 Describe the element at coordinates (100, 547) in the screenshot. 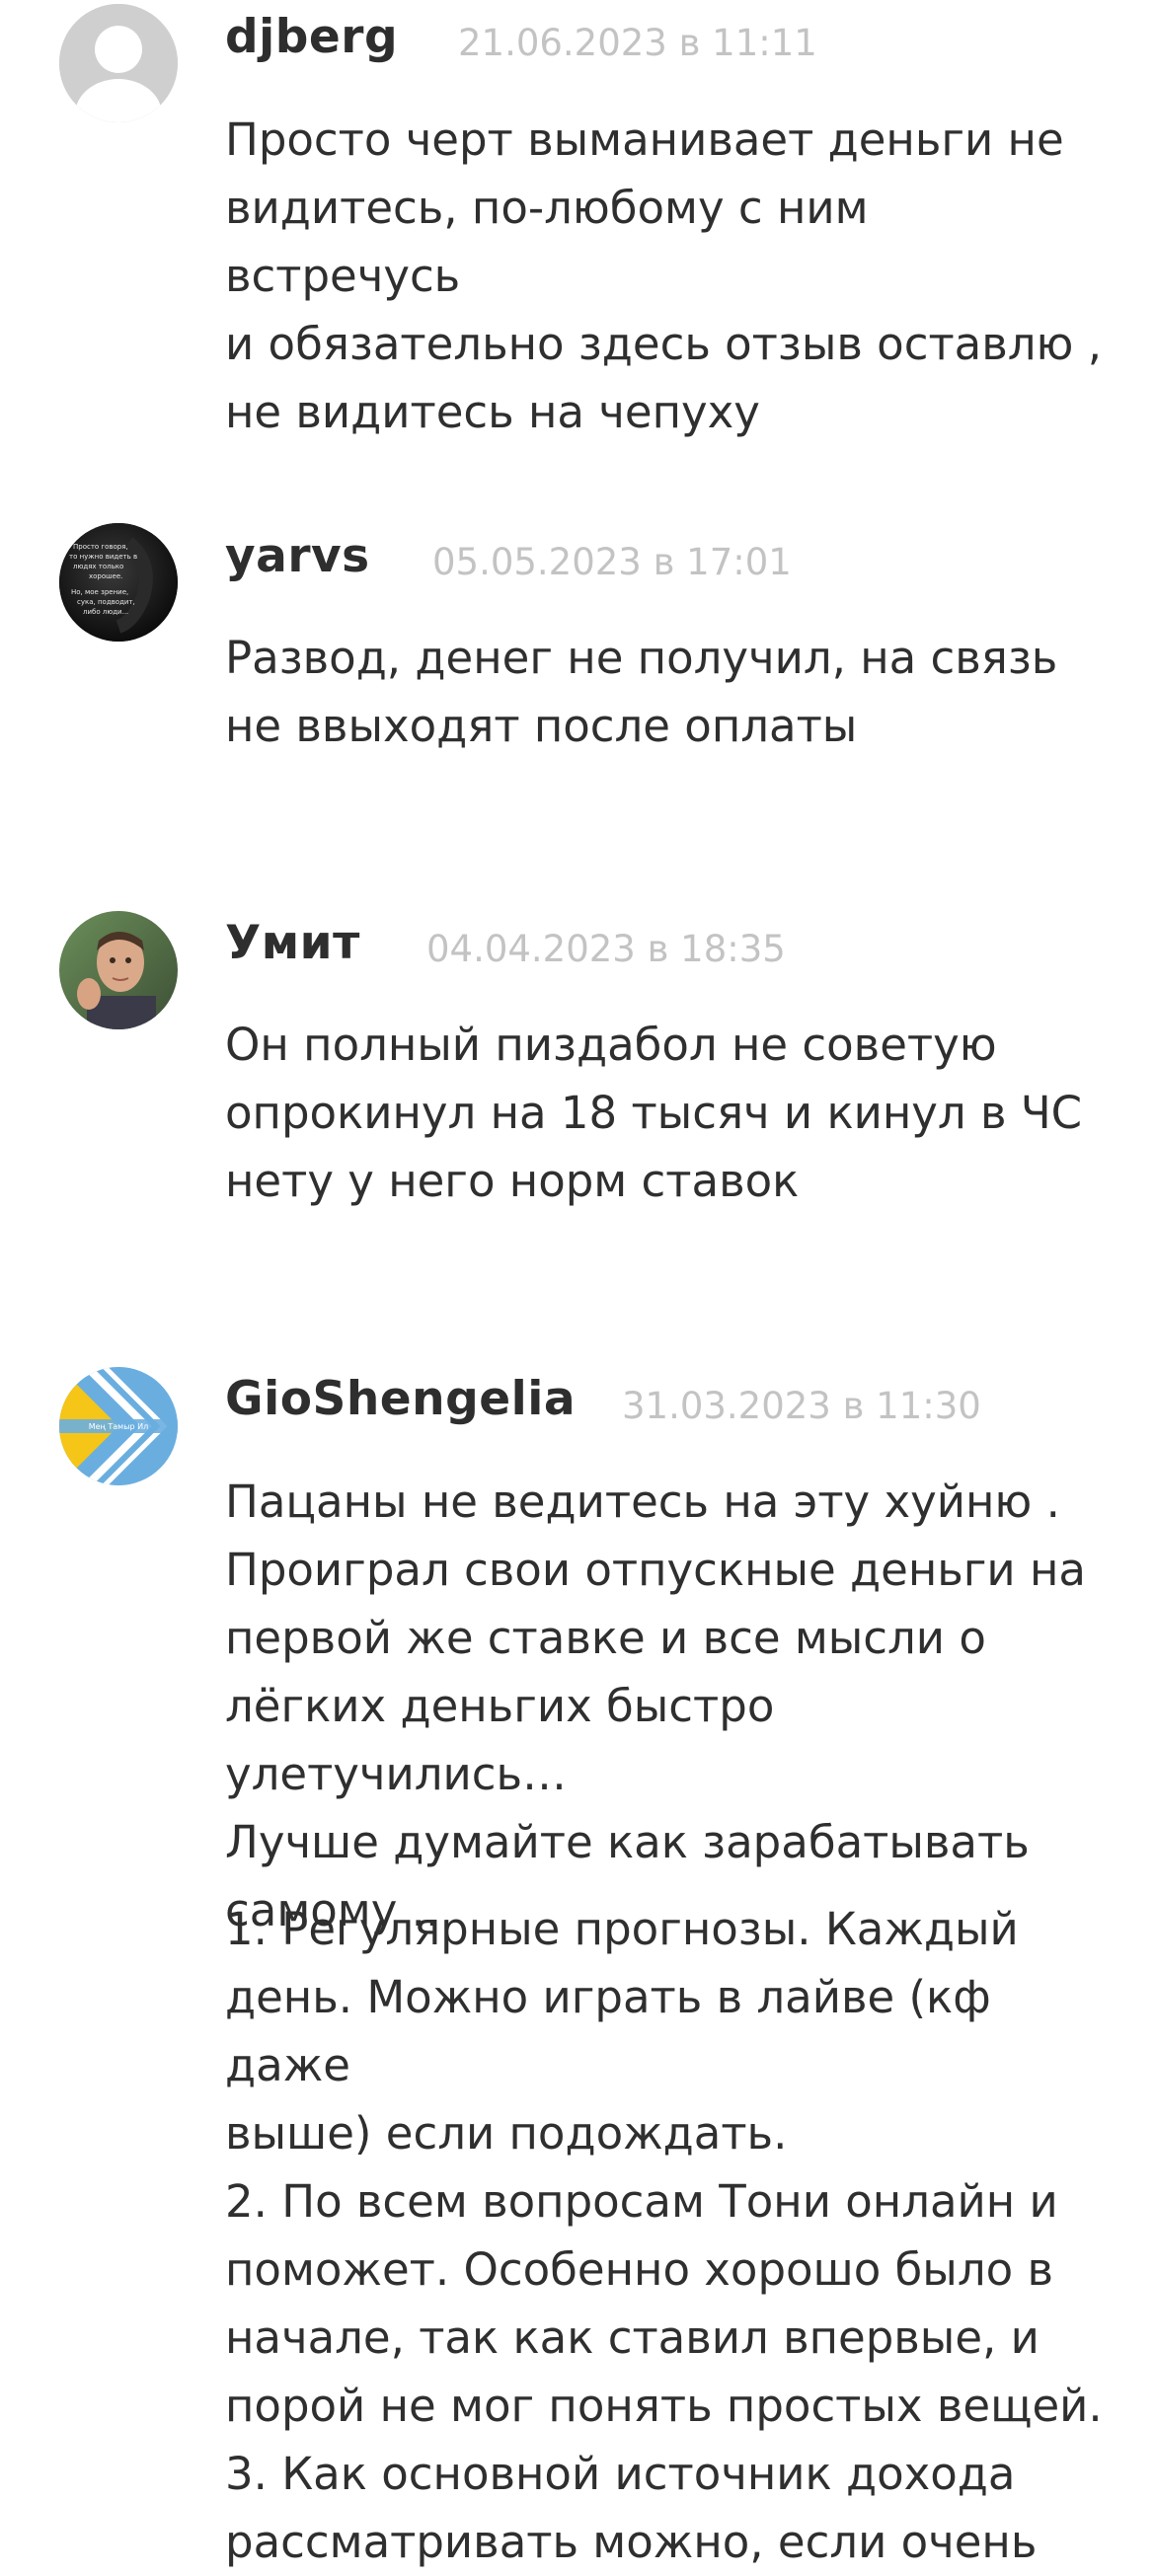

I see `svg-text: Просто говоря,` at that location.